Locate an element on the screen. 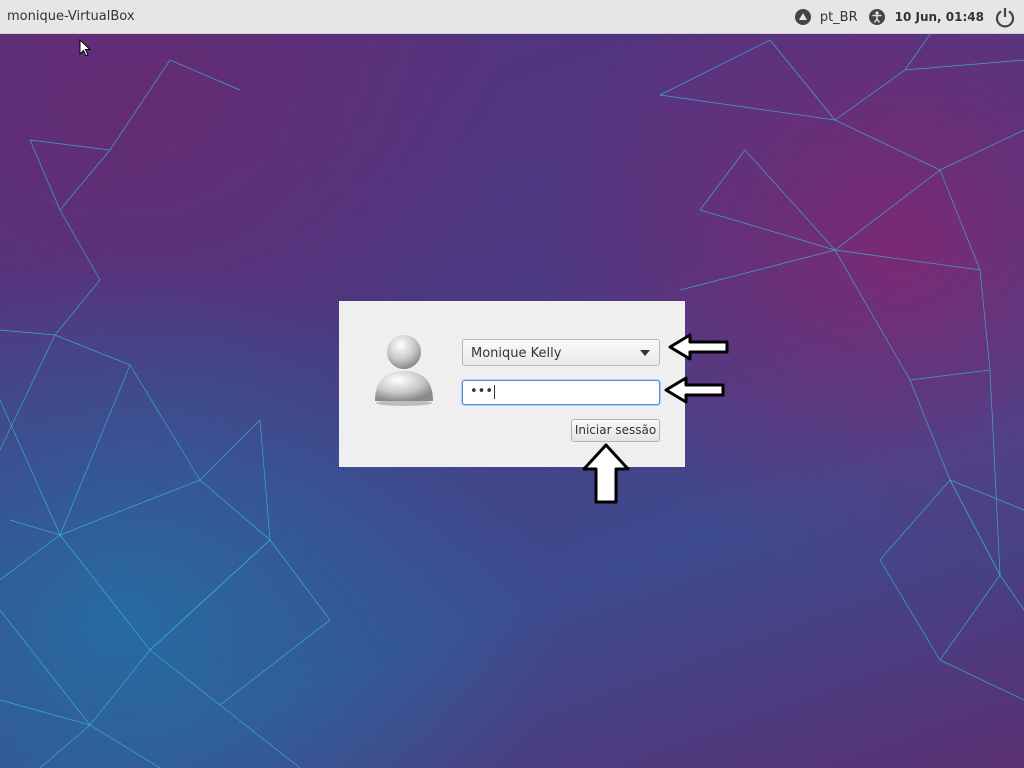 The width and height of the screenshot is (1024, 768). power-icon is located at coordinates (1005, 17).